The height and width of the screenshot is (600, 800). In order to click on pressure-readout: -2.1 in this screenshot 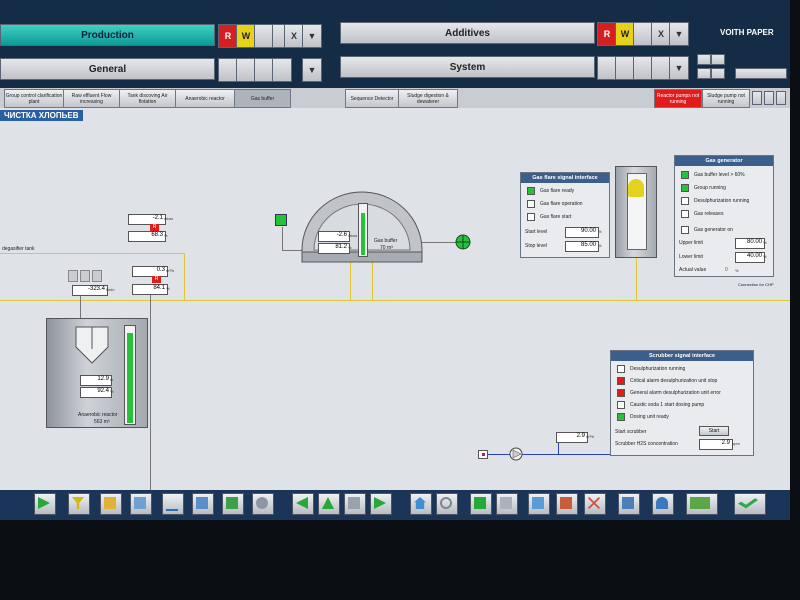, I will do `click(147, 219)`.